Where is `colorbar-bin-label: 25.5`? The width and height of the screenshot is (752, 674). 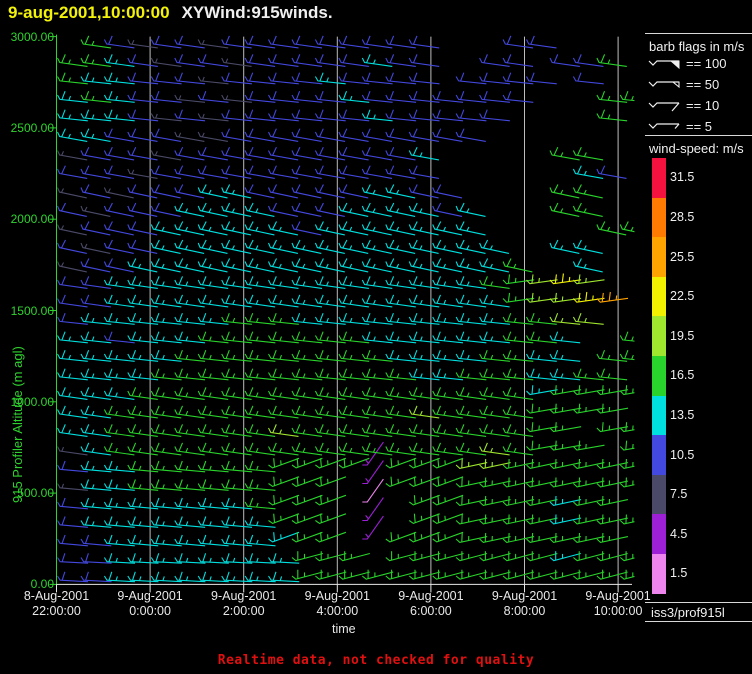 colorbar-bin-label: 25.5 is located at coordinates (682, 256).